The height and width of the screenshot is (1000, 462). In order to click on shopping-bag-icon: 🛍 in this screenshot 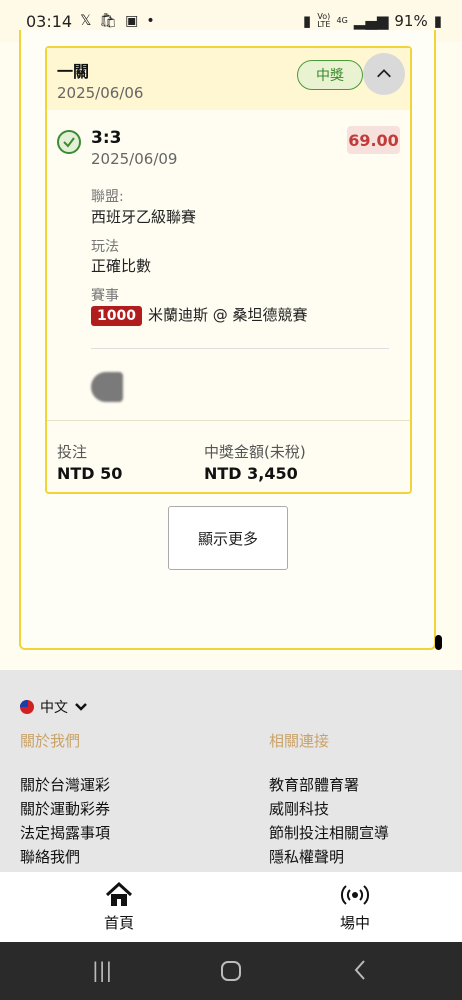, I will do `click(108, 21)`.